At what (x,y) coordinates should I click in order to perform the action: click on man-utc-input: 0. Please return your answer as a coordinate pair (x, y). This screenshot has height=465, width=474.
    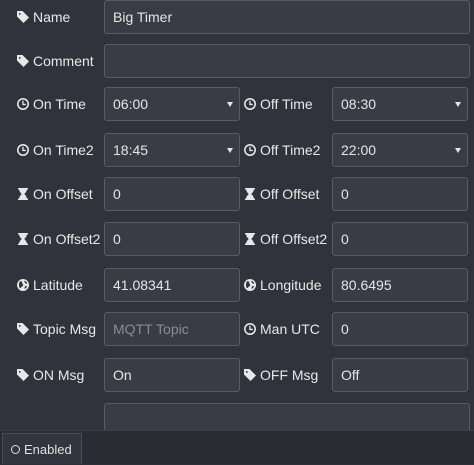
    Looking at the image, I should click on (400, 329).